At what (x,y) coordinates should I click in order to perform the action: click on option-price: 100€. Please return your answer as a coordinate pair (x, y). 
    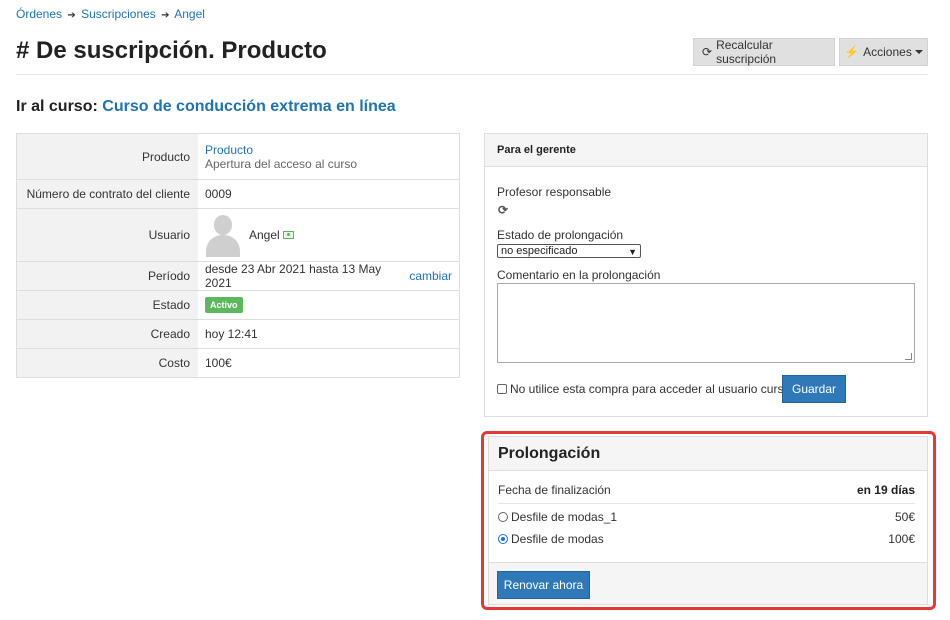
    Looking at the image, I should click on (901, 539).